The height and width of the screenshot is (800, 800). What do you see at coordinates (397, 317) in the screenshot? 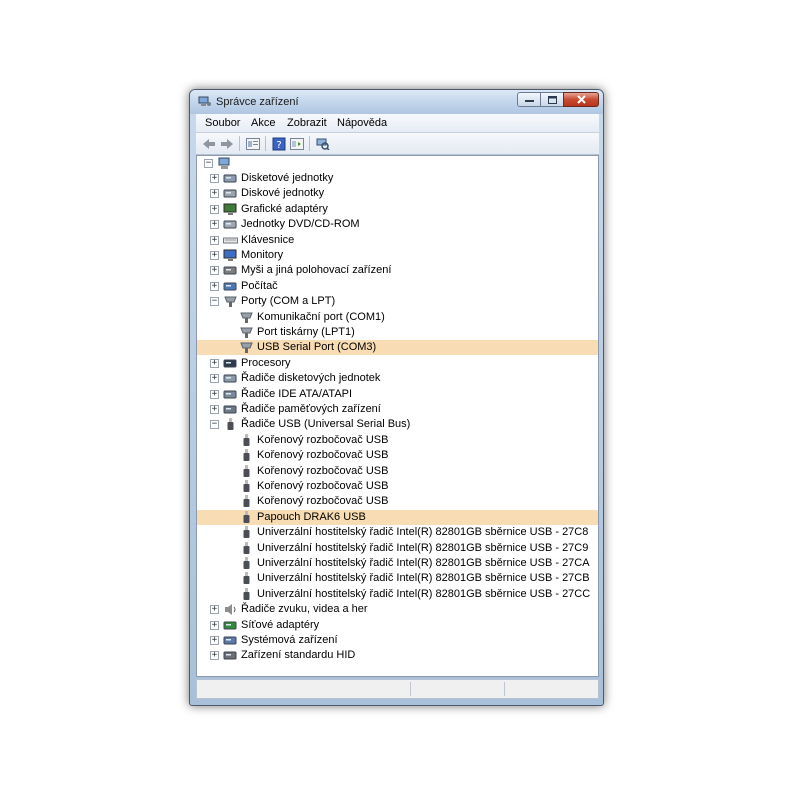
I see `tree-item: Komunikační port (COM1)` at bounding box center [397, 317].